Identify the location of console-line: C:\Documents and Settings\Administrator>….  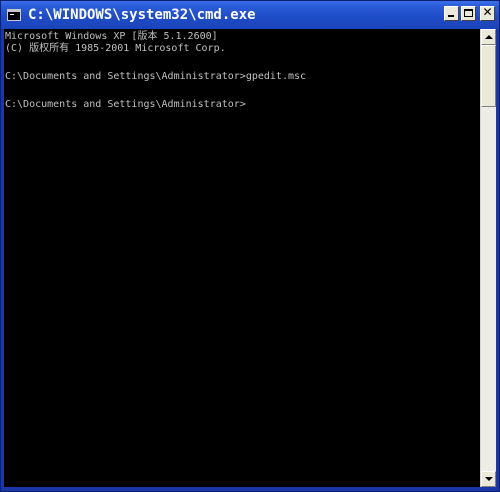
(156, 76).